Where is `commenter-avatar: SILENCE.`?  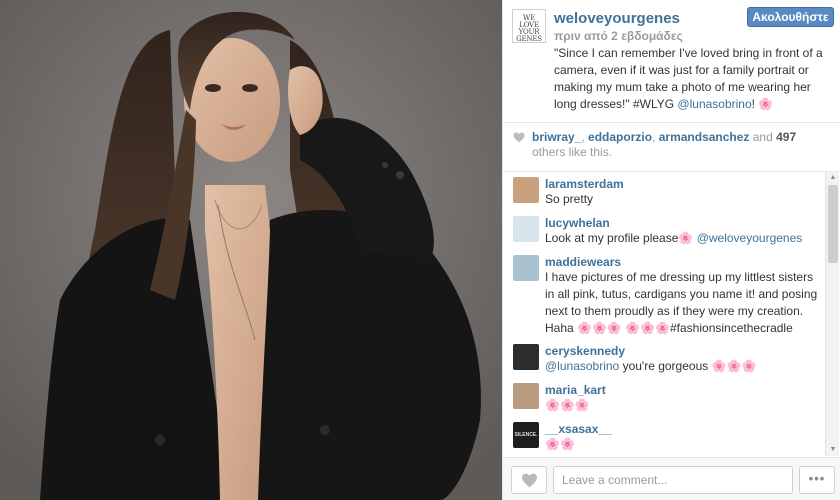
commenter-avatar: SILENCE. is located at coordinates (526, 435).